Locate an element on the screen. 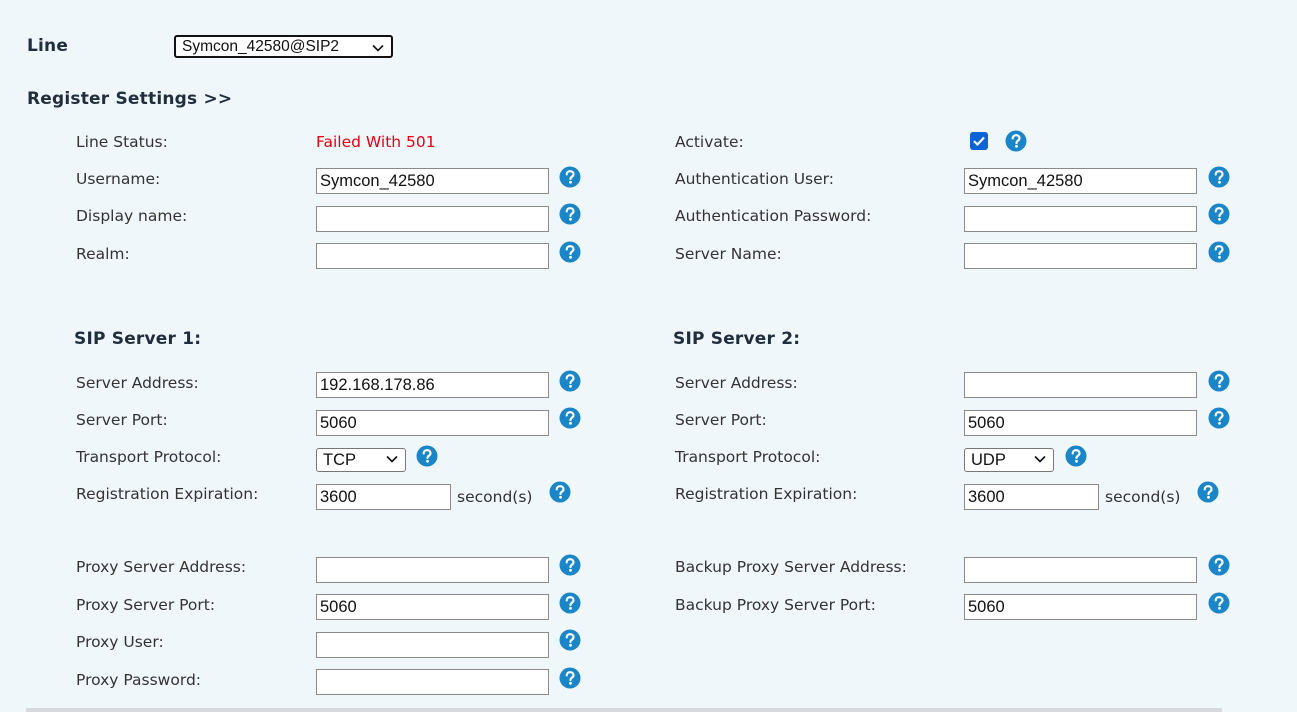  proxy-address-input is located at coordinates (432, 570).